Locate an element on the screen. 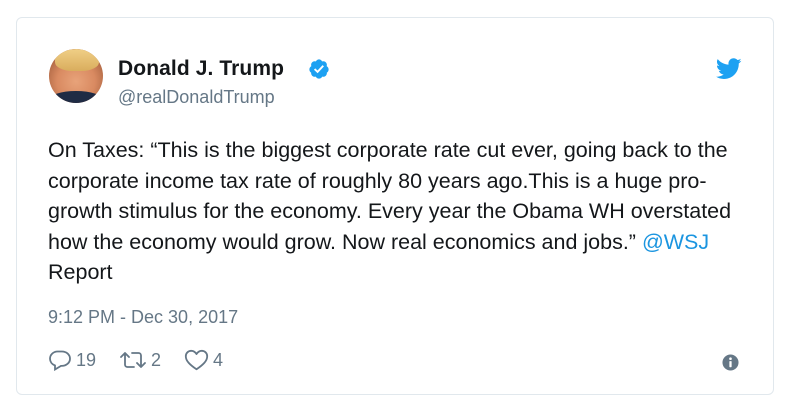 The width and height of the screenshot is (798, 420). retweet-button: 2 is located at coordinates (140, 360).